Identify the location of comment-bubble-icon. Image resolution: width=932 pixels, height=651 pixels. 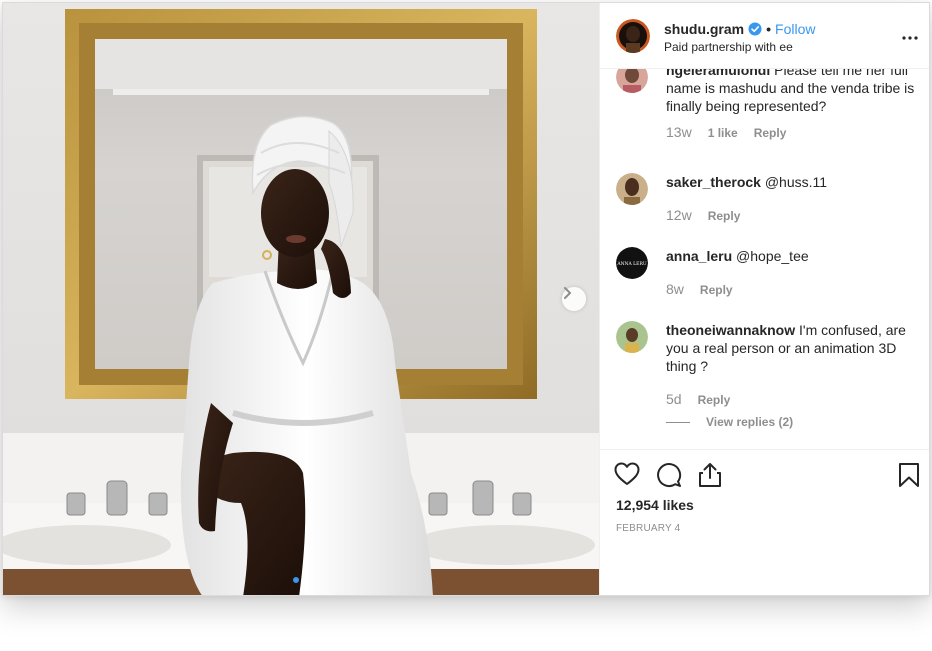
(669, 475).